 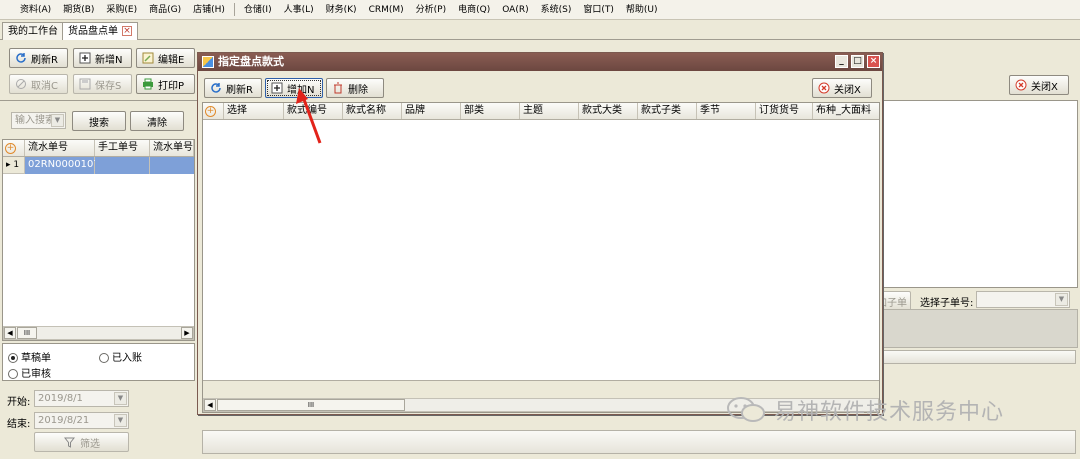 I want to click on cancel-icon, so click(x=20, y=84).